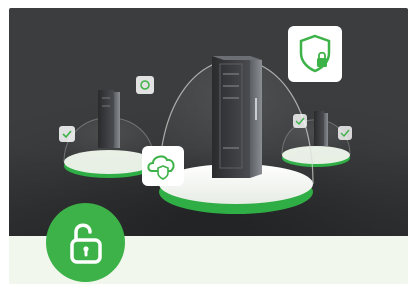 Image resolution: width=409 pixels, height=284 pixels. What do you see at coordinates (163, 166) in the screenshot?
I see `cloud-shield-icon` at bounding box center [163, 166].